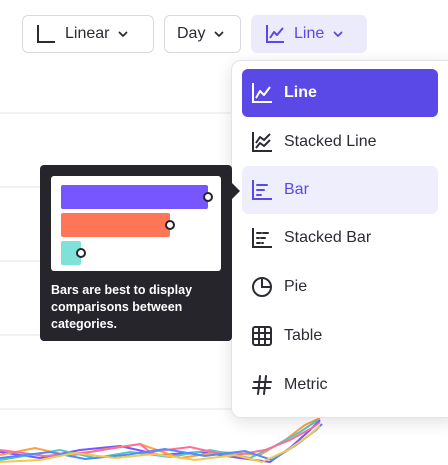 The width and height of the screenshot is (448, 465). Describe the element at coordinates (330, 141) in the screenshot. I see `menu-item-label: Stacked Line` at that location.